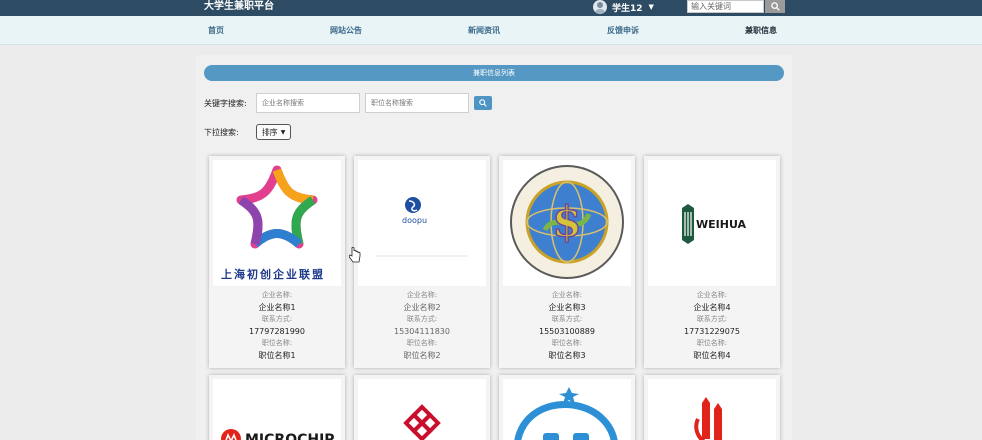 The image size is (982, 440). I want to click on header-search-input, so click(725, 6).